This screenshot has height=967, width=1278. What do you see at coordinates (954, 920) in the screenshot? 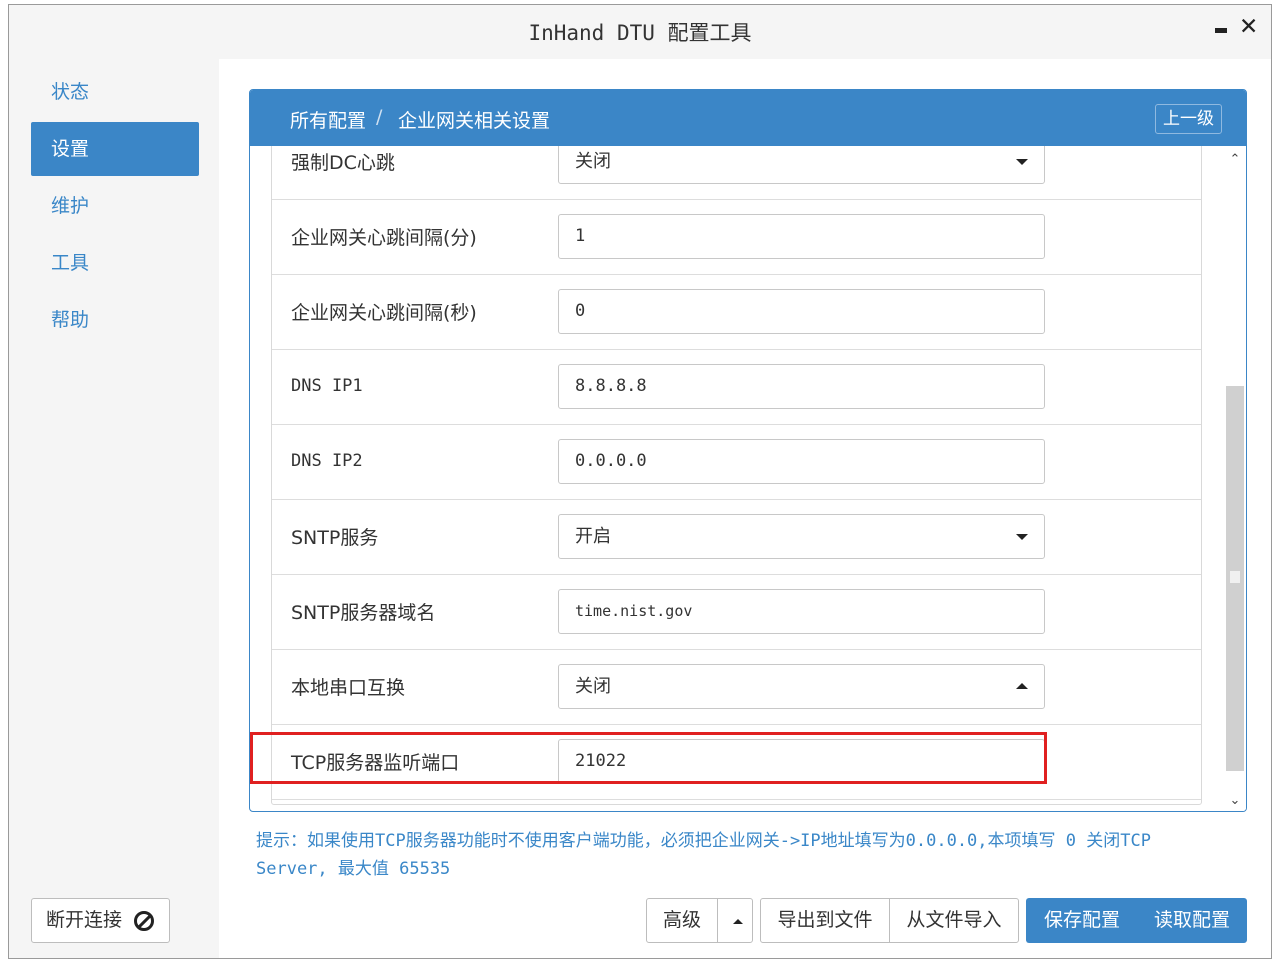
I see `import-from-file-button: 从文件导入` at bounding box center [954, 920].